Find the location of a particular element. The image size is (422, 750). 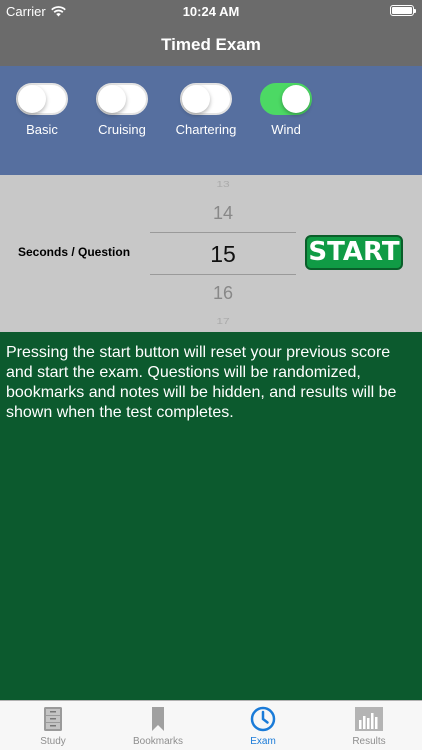

tab-label: Results is located at coordinates (369, 741).